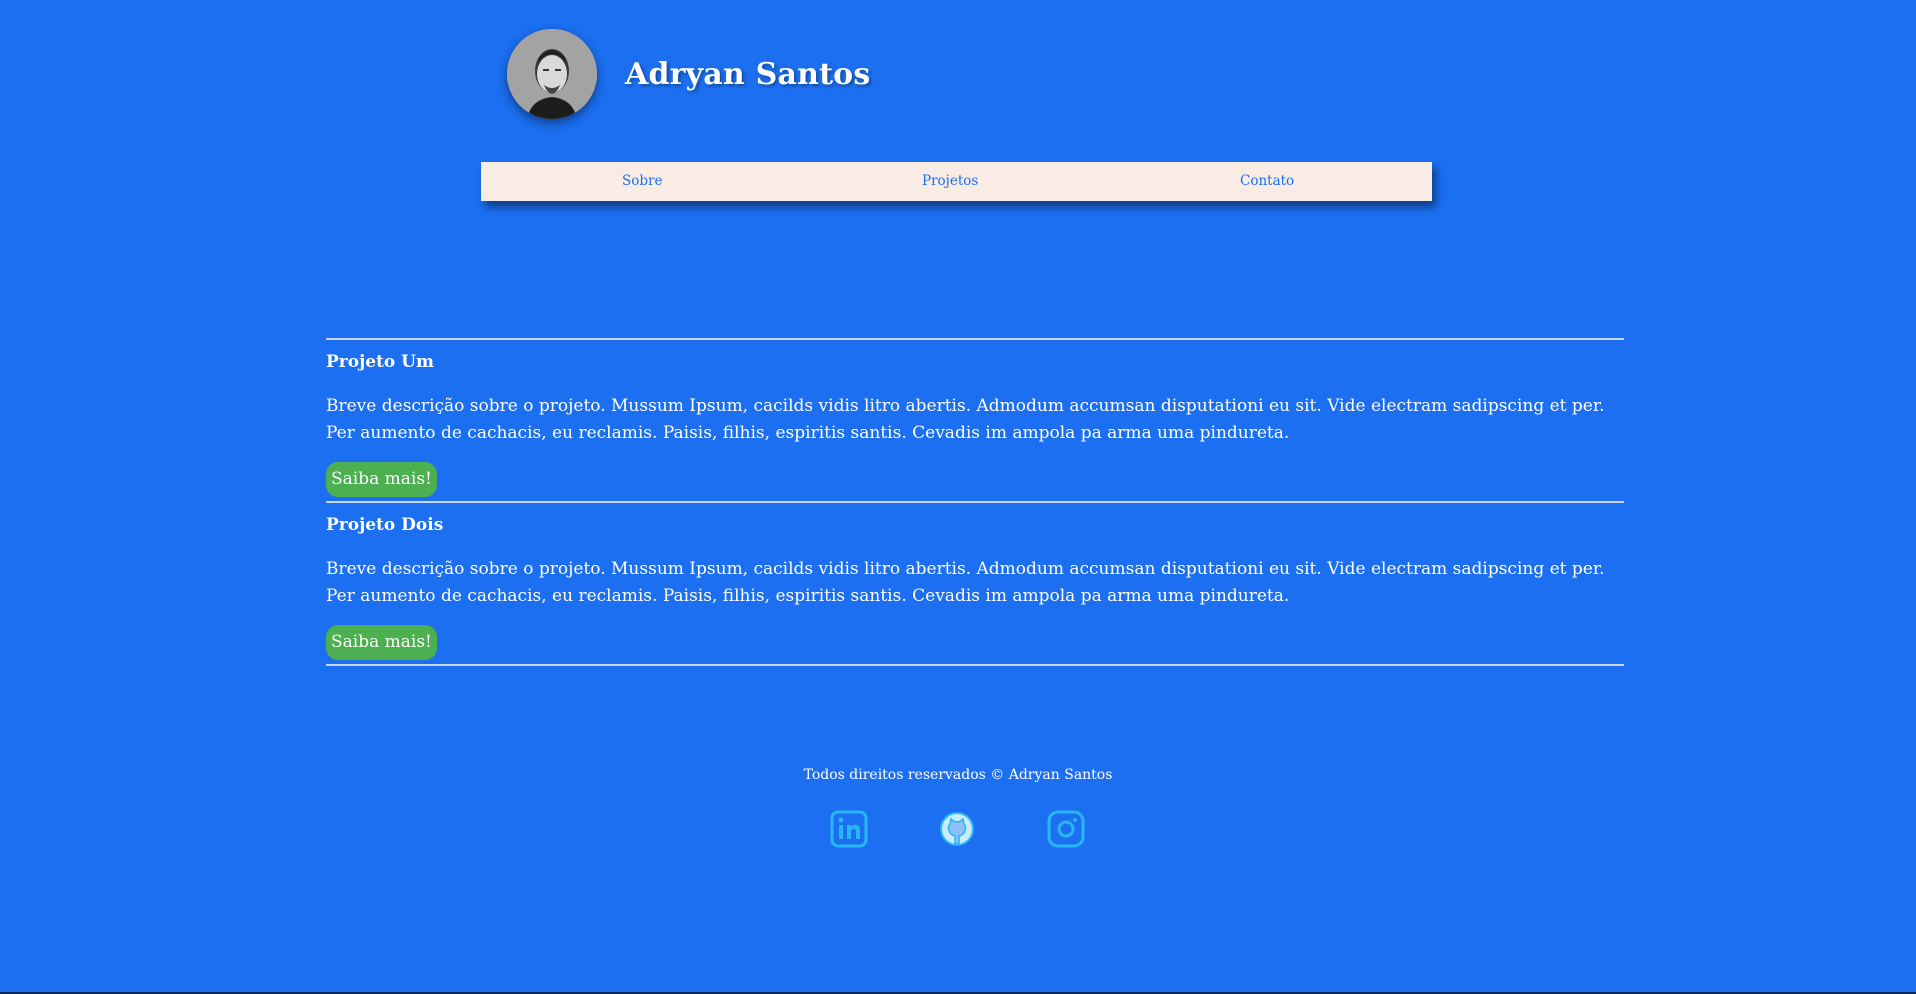 This screenshot has width=1916, height=994. Describe the element at coordinates (385, 525) in the screenshot. I see `project-title: Projeto Dois` at that location.